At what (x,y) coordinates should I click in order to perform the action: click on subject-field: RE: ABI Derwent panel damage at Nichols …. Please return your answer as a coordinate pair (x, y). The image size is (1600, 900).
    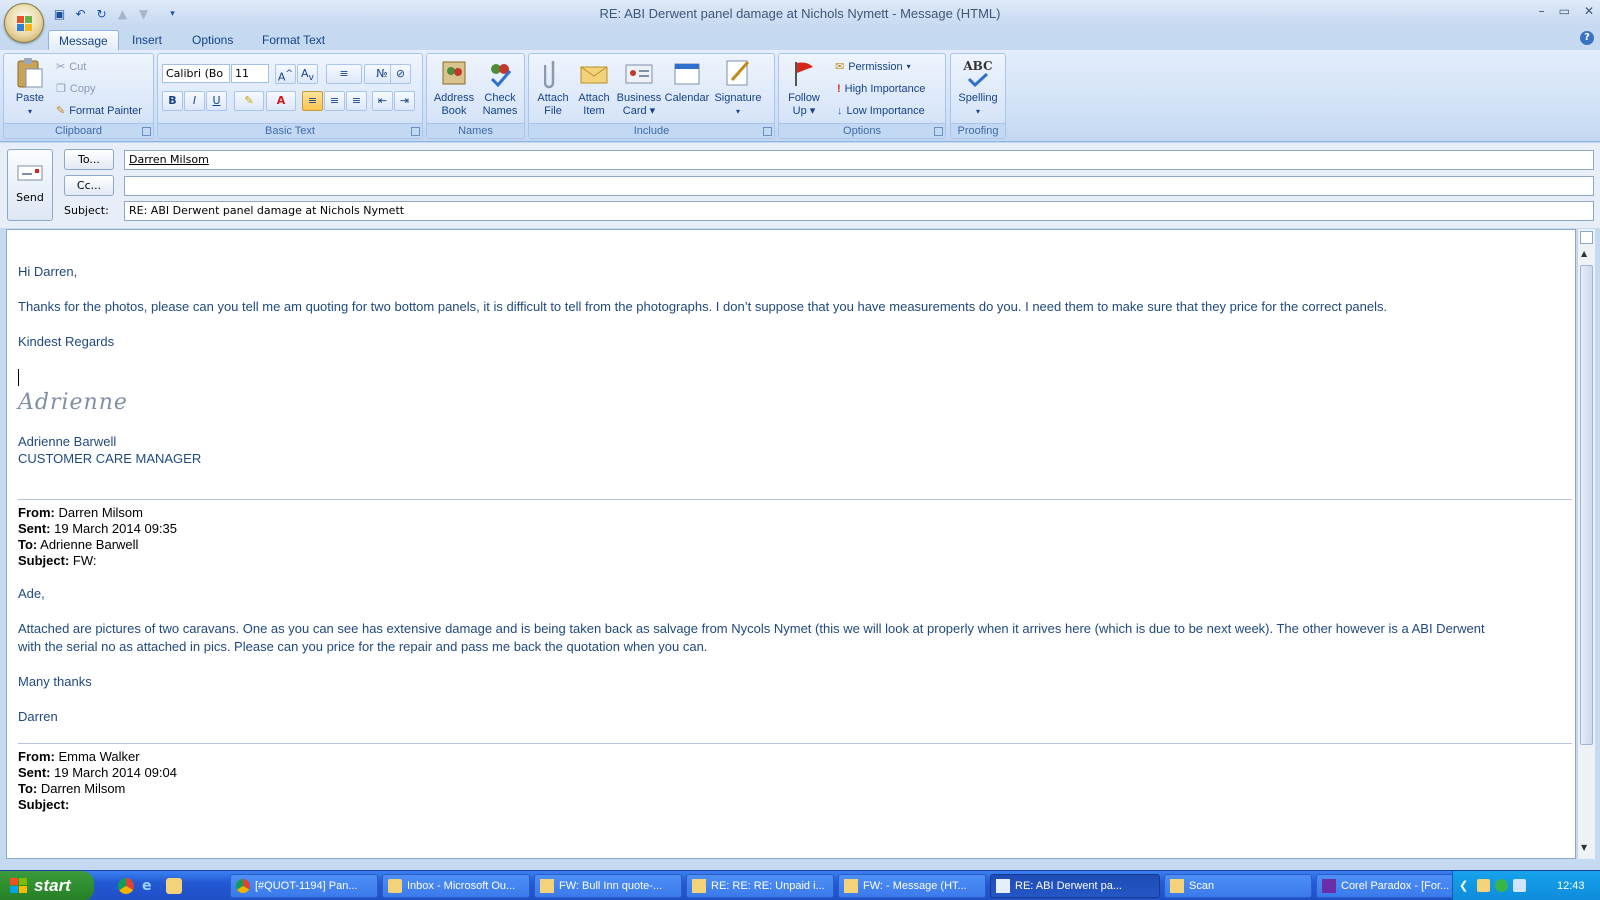
    Looking at the image, I should click on (859, 211).